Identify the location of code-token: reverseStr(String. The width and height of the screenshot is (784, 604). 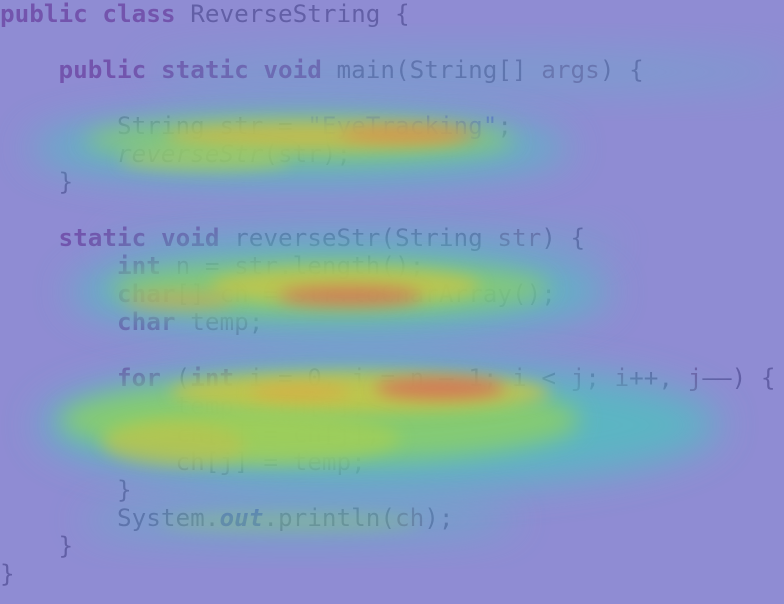
(358, 237).